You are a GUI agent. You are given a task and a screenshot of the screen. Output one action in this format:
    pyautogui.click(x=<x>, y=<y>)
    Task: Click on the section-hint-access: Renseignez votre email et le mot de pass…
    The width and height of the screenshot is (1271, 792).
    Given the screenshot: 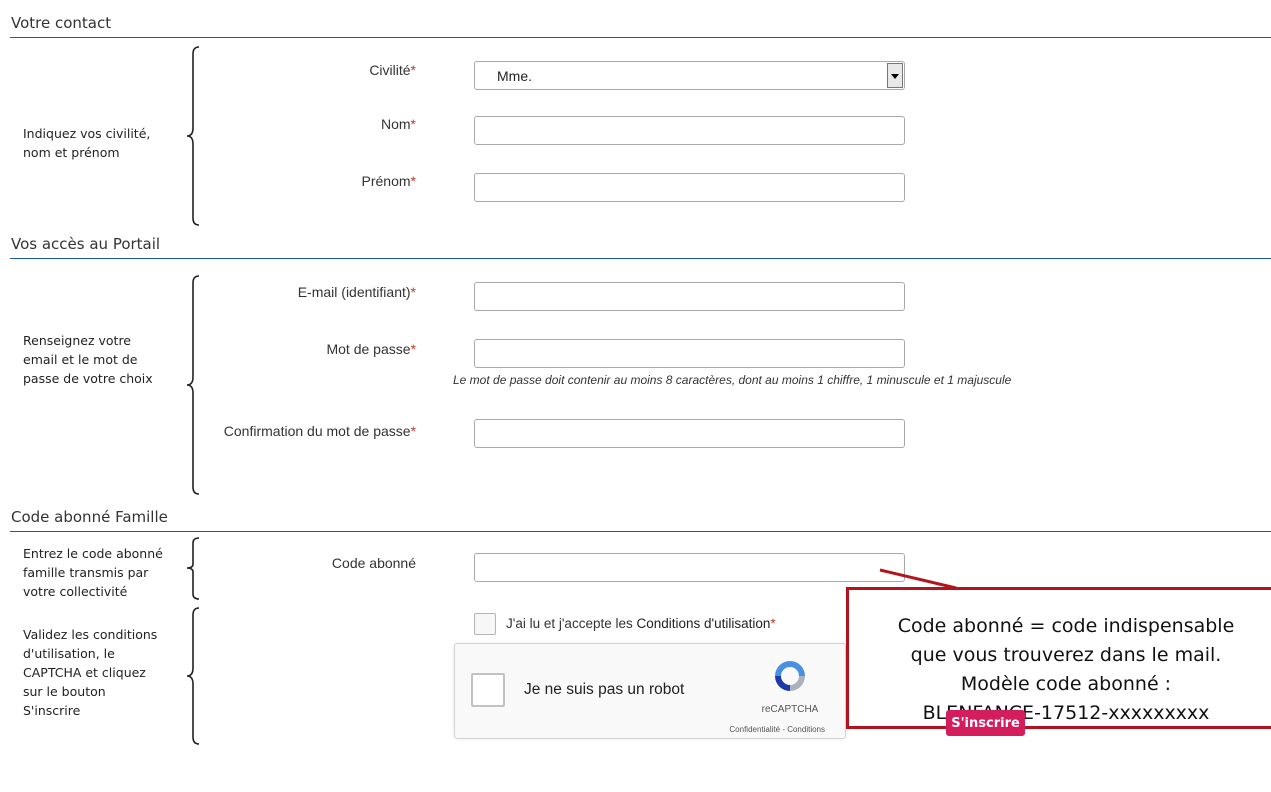 What is the action you would take?
    pyautogui.click(x=88, y=359)
    